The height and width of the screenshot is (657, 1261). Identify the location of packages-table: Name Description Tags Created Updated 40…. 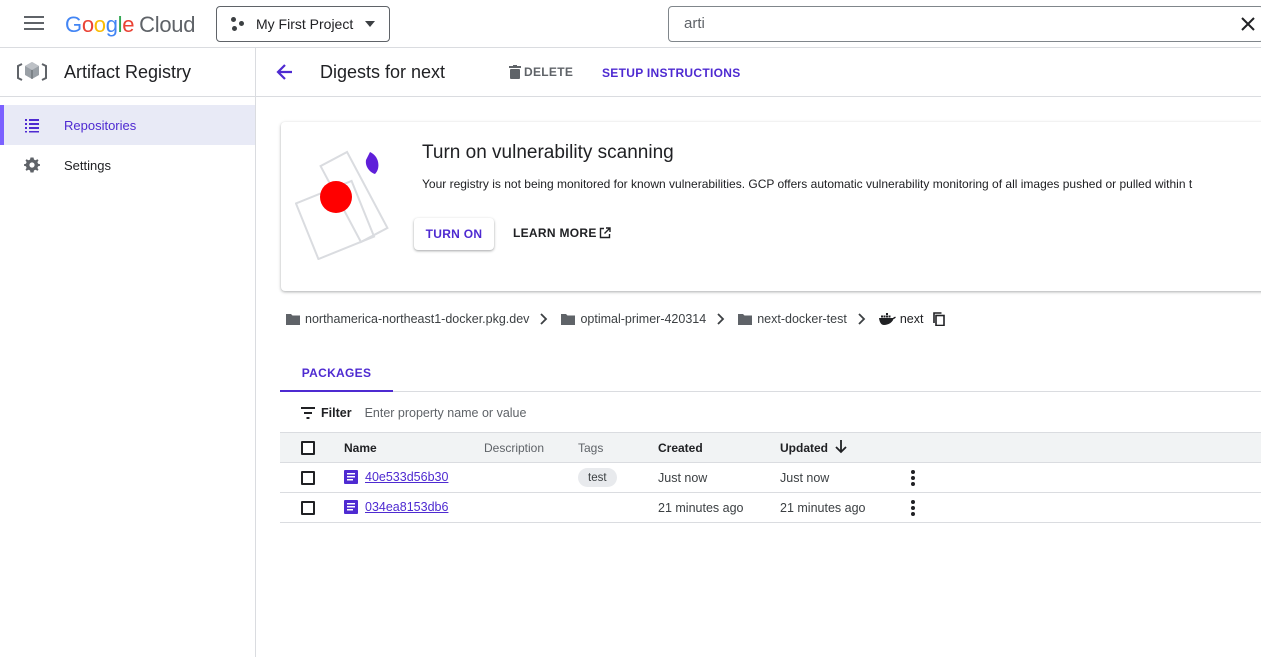
(770, 478).